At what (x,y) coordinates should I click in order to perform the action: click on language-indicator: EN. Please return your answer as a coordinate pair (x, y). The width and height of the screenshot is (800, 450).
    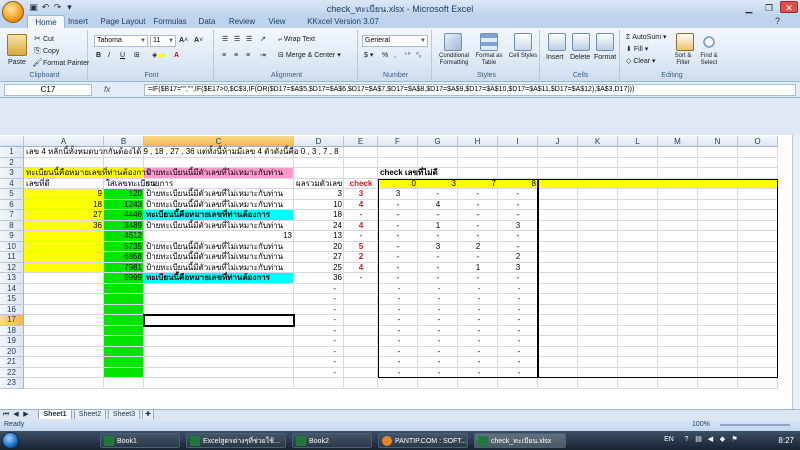
    Looking at the image, I should click on (669, 439).